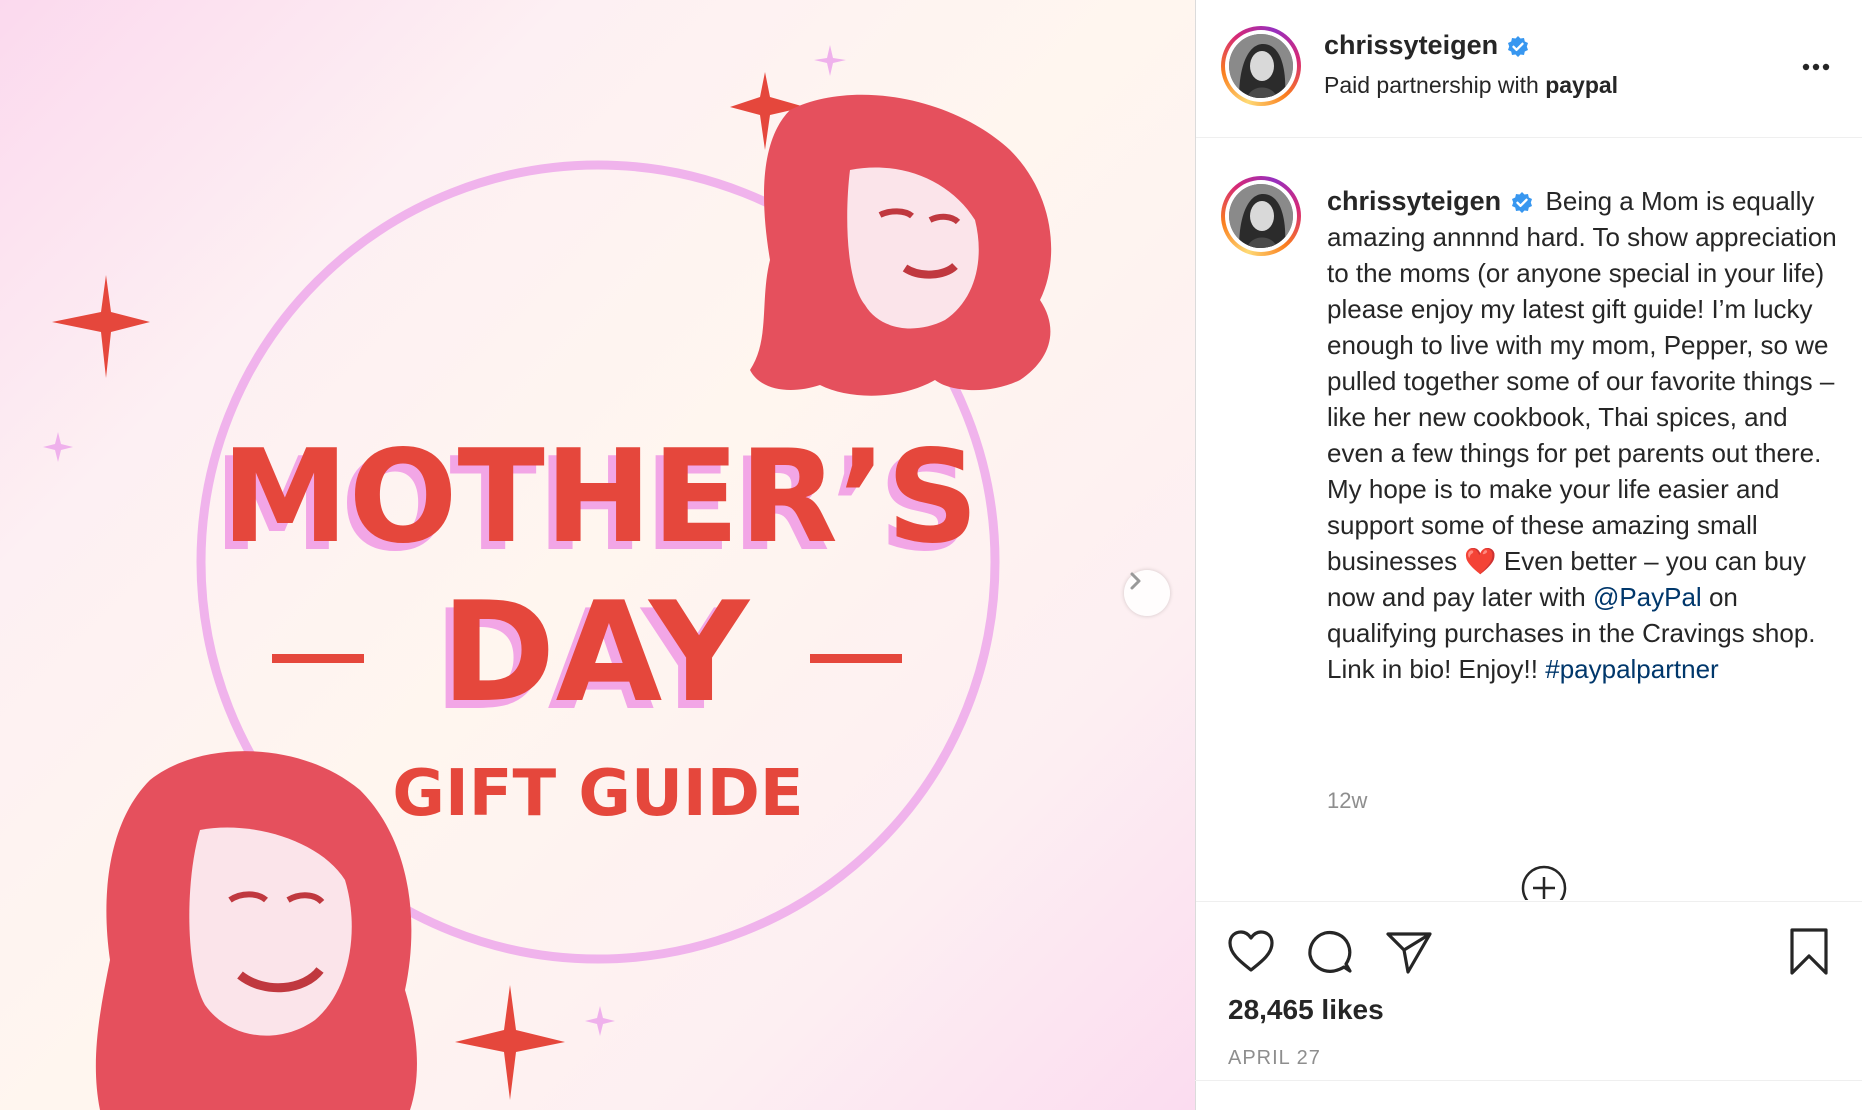 This screenshot has height=1110, width=1862. What do you see at coordinates (1414, 201) in the screenshot?
I see `caption-username: chrissyteigen` at bounding box center [1414, 201].